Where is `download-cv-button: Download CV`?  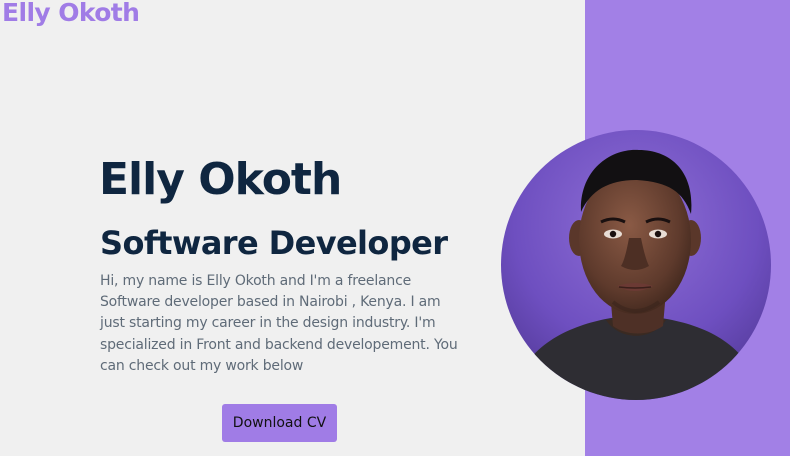
download-cv-button: Download CV is located at coordinates (279, 423).